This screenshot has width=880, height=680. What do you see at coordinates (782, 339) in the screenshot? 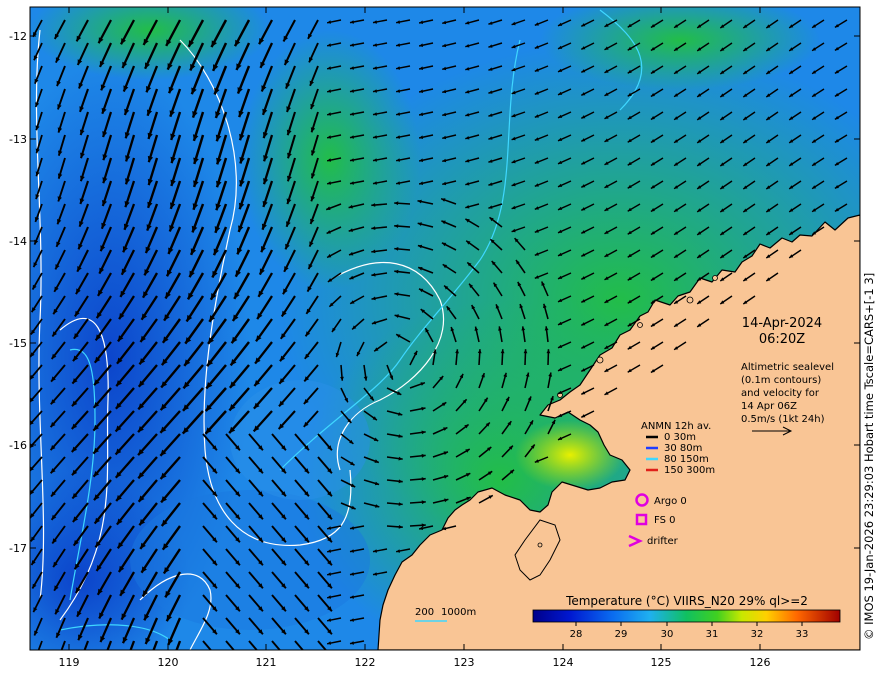
I see `map-time: 06:20Z` at bounding box center [782, 339].